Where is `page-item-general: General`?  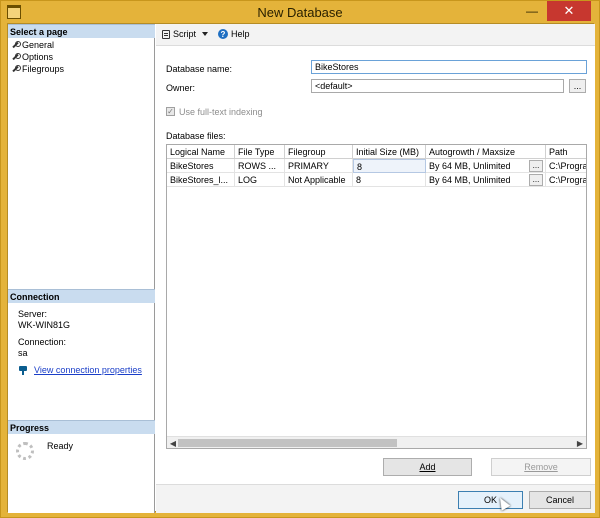 page-item-general: General is located at coordinates (32, 45).